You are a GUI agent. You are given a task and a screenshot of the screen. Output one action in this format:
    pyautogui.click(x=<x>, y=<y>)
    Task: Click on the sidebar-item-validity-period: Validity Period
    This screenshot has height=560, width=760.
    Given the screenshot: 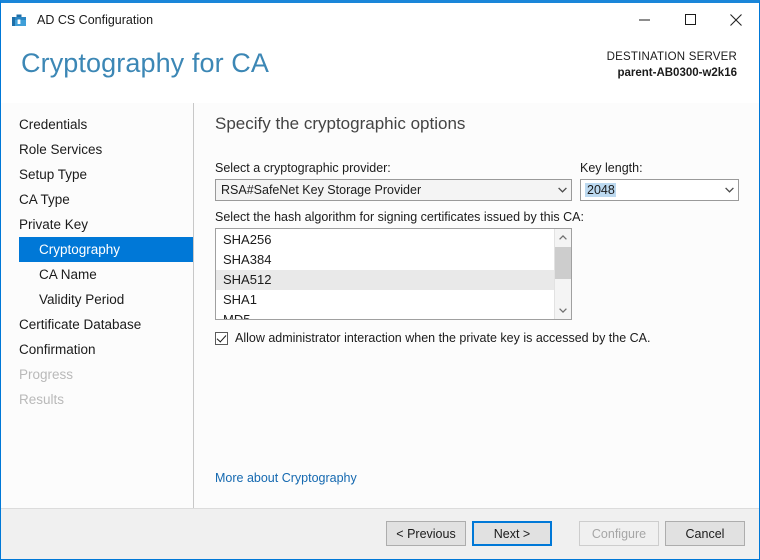 What is the action you would take?
    pyautogui.click(x=97, y=299)
    